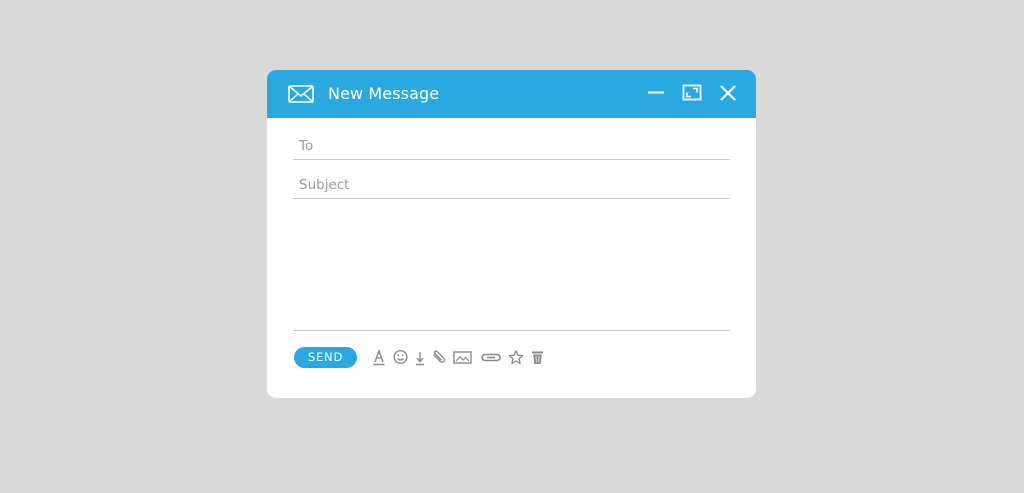 The image size is (1024, 493). I want to click on to-field-container, so click(511, 147).